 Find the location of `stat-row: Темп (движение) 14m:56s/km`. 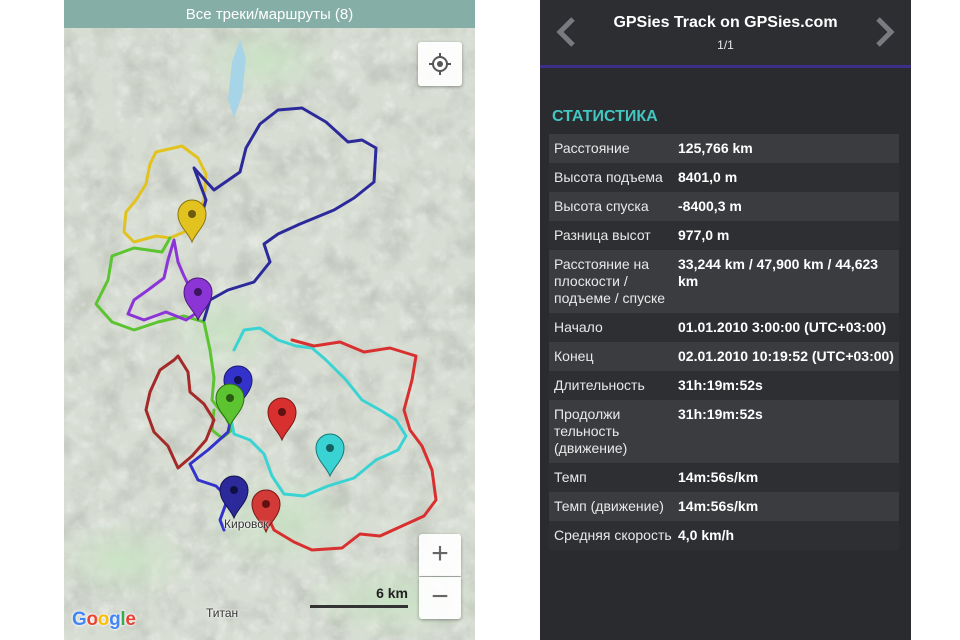

stat-row: Темп (движение) 14m:56s/km is located at coordinates (724, 506).